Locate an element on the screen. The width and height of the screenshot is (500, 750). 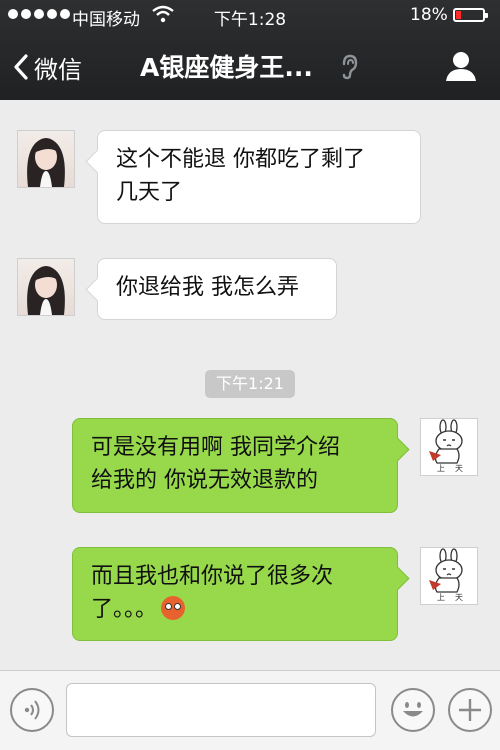
outgoing-message: 可是没有用啊 我同学介绍 给我的 你说无效退款的 is located at coordinates (235, 465).